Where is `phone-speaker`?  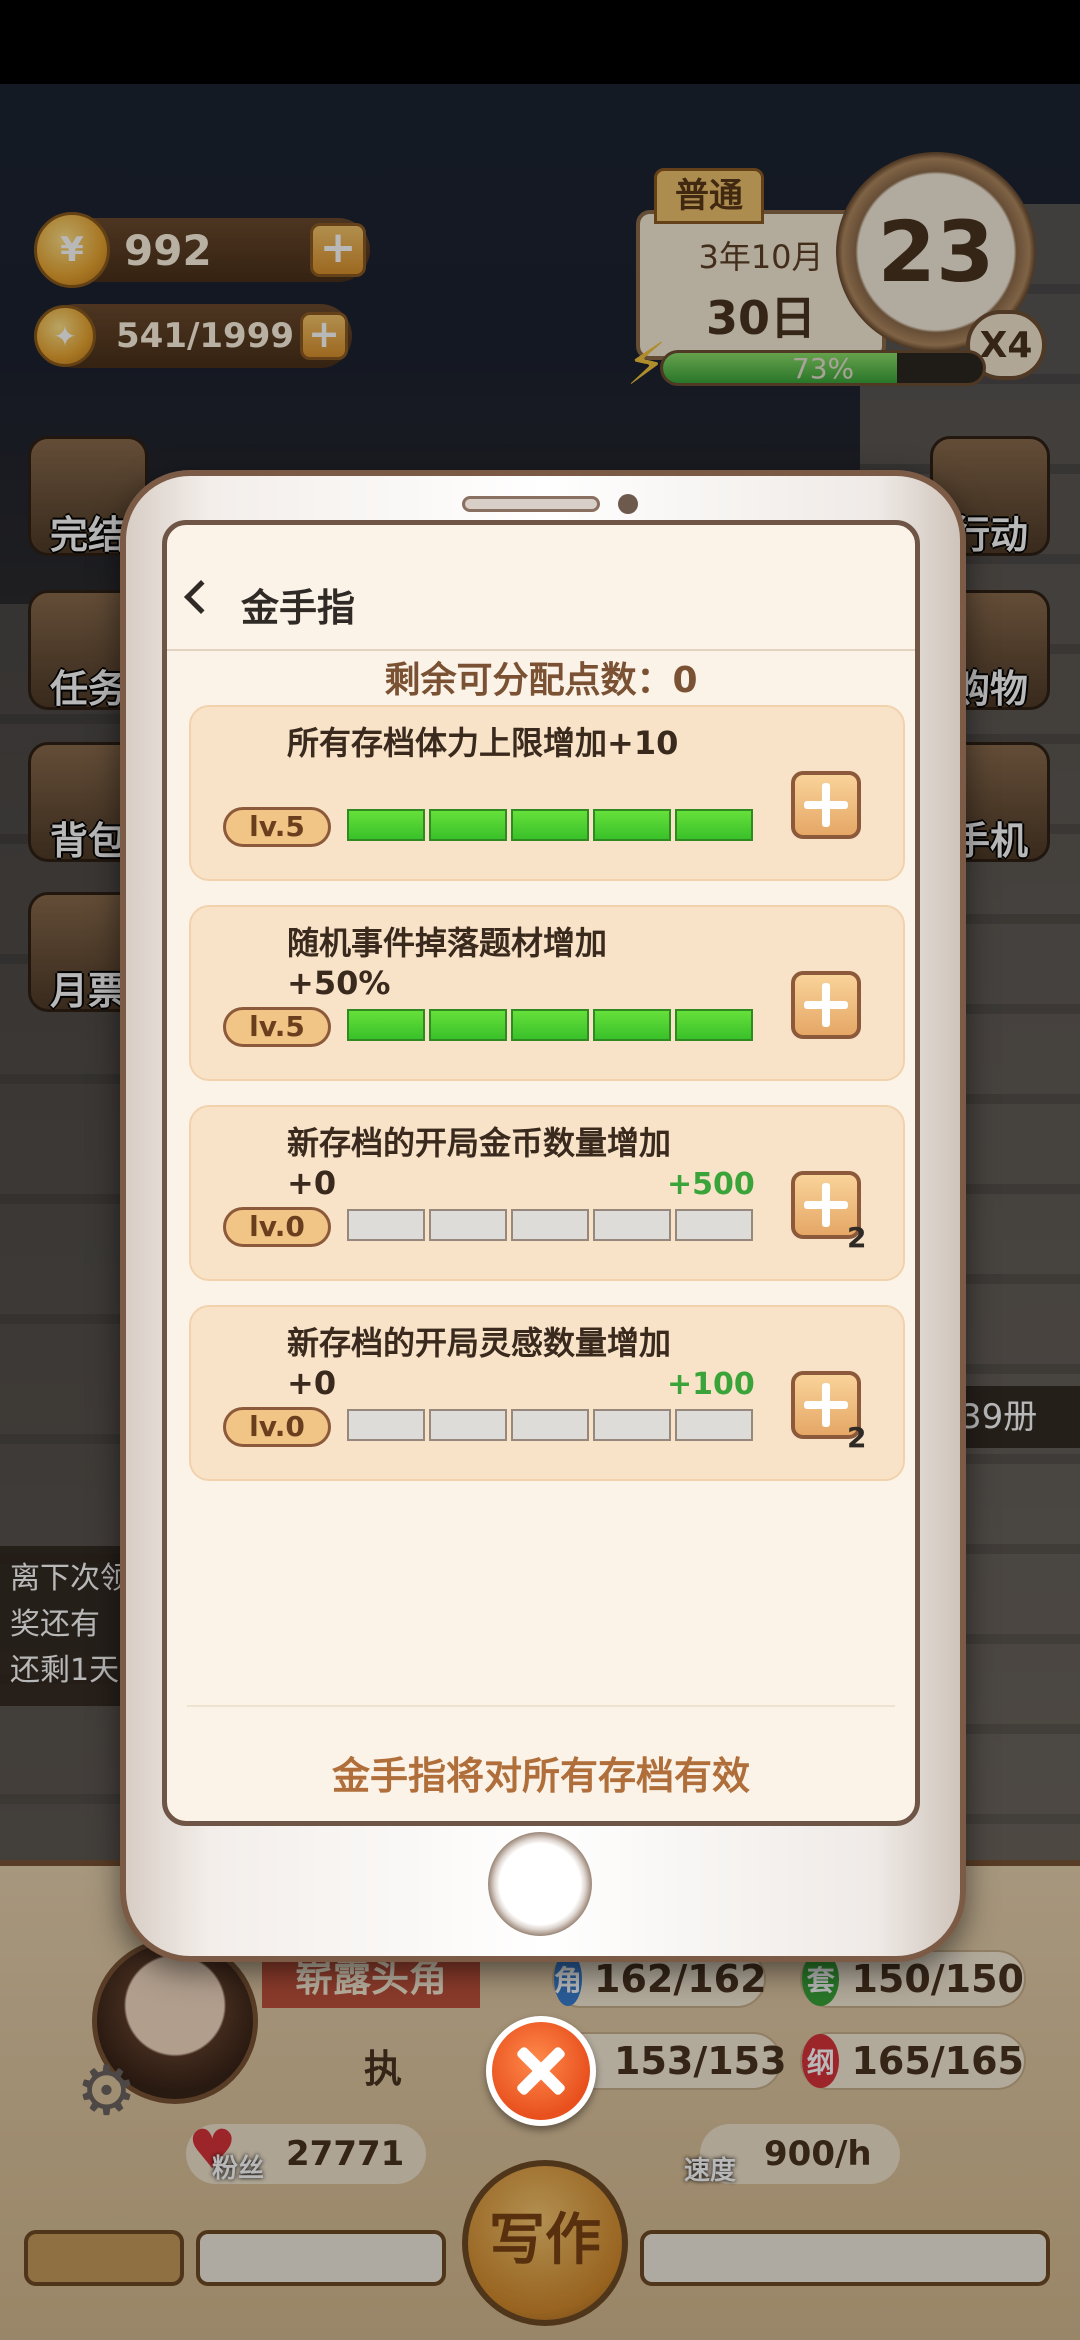 phone-speaker is located at coordinates (531, 504).